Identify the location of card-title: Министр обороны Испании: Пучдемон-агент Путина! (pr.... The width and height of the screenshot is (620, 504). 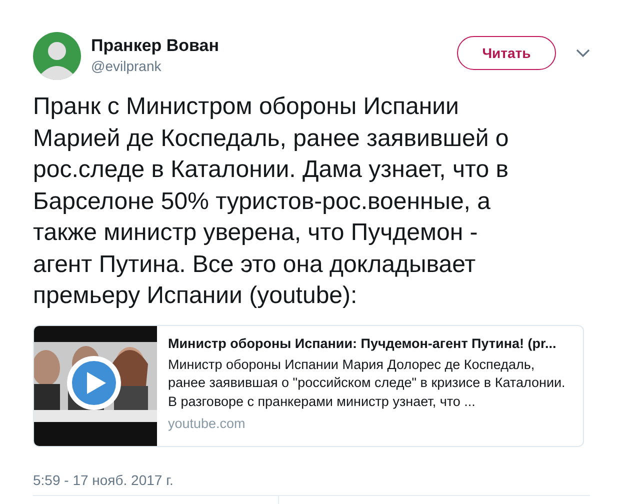
(363, 343).